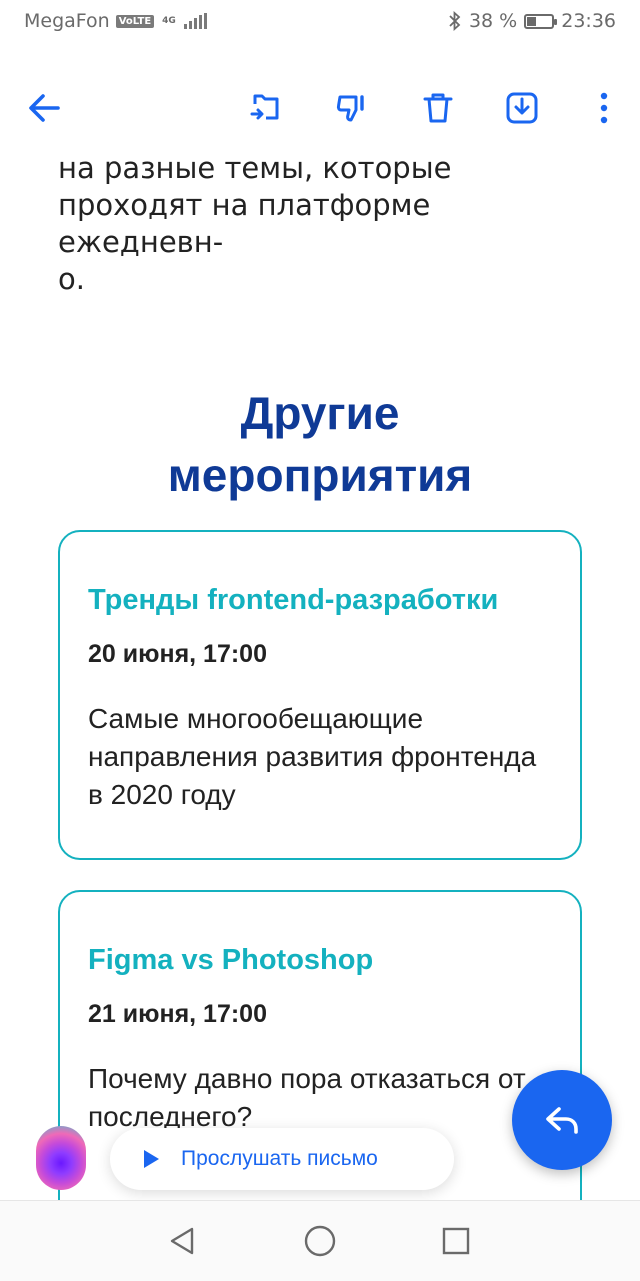 The width and height of the screenshot is (640, 1281). What do you see at coordinates (135, 21) in the screenshot?
I see `volte-badge: VoLTE` at bounding box center [135, 21].